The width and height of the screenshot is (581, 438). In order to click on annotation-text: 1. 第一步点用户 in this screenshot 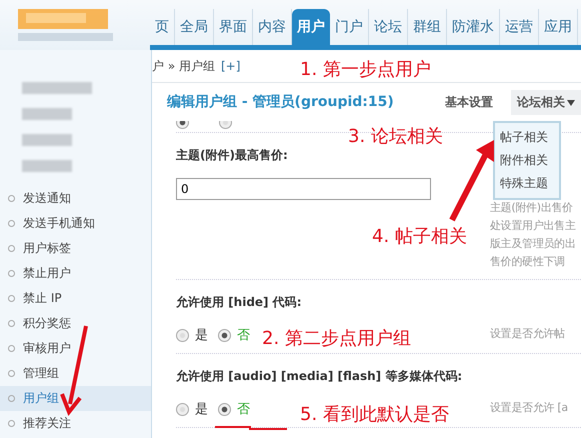, I will do `click(365, 69)`.